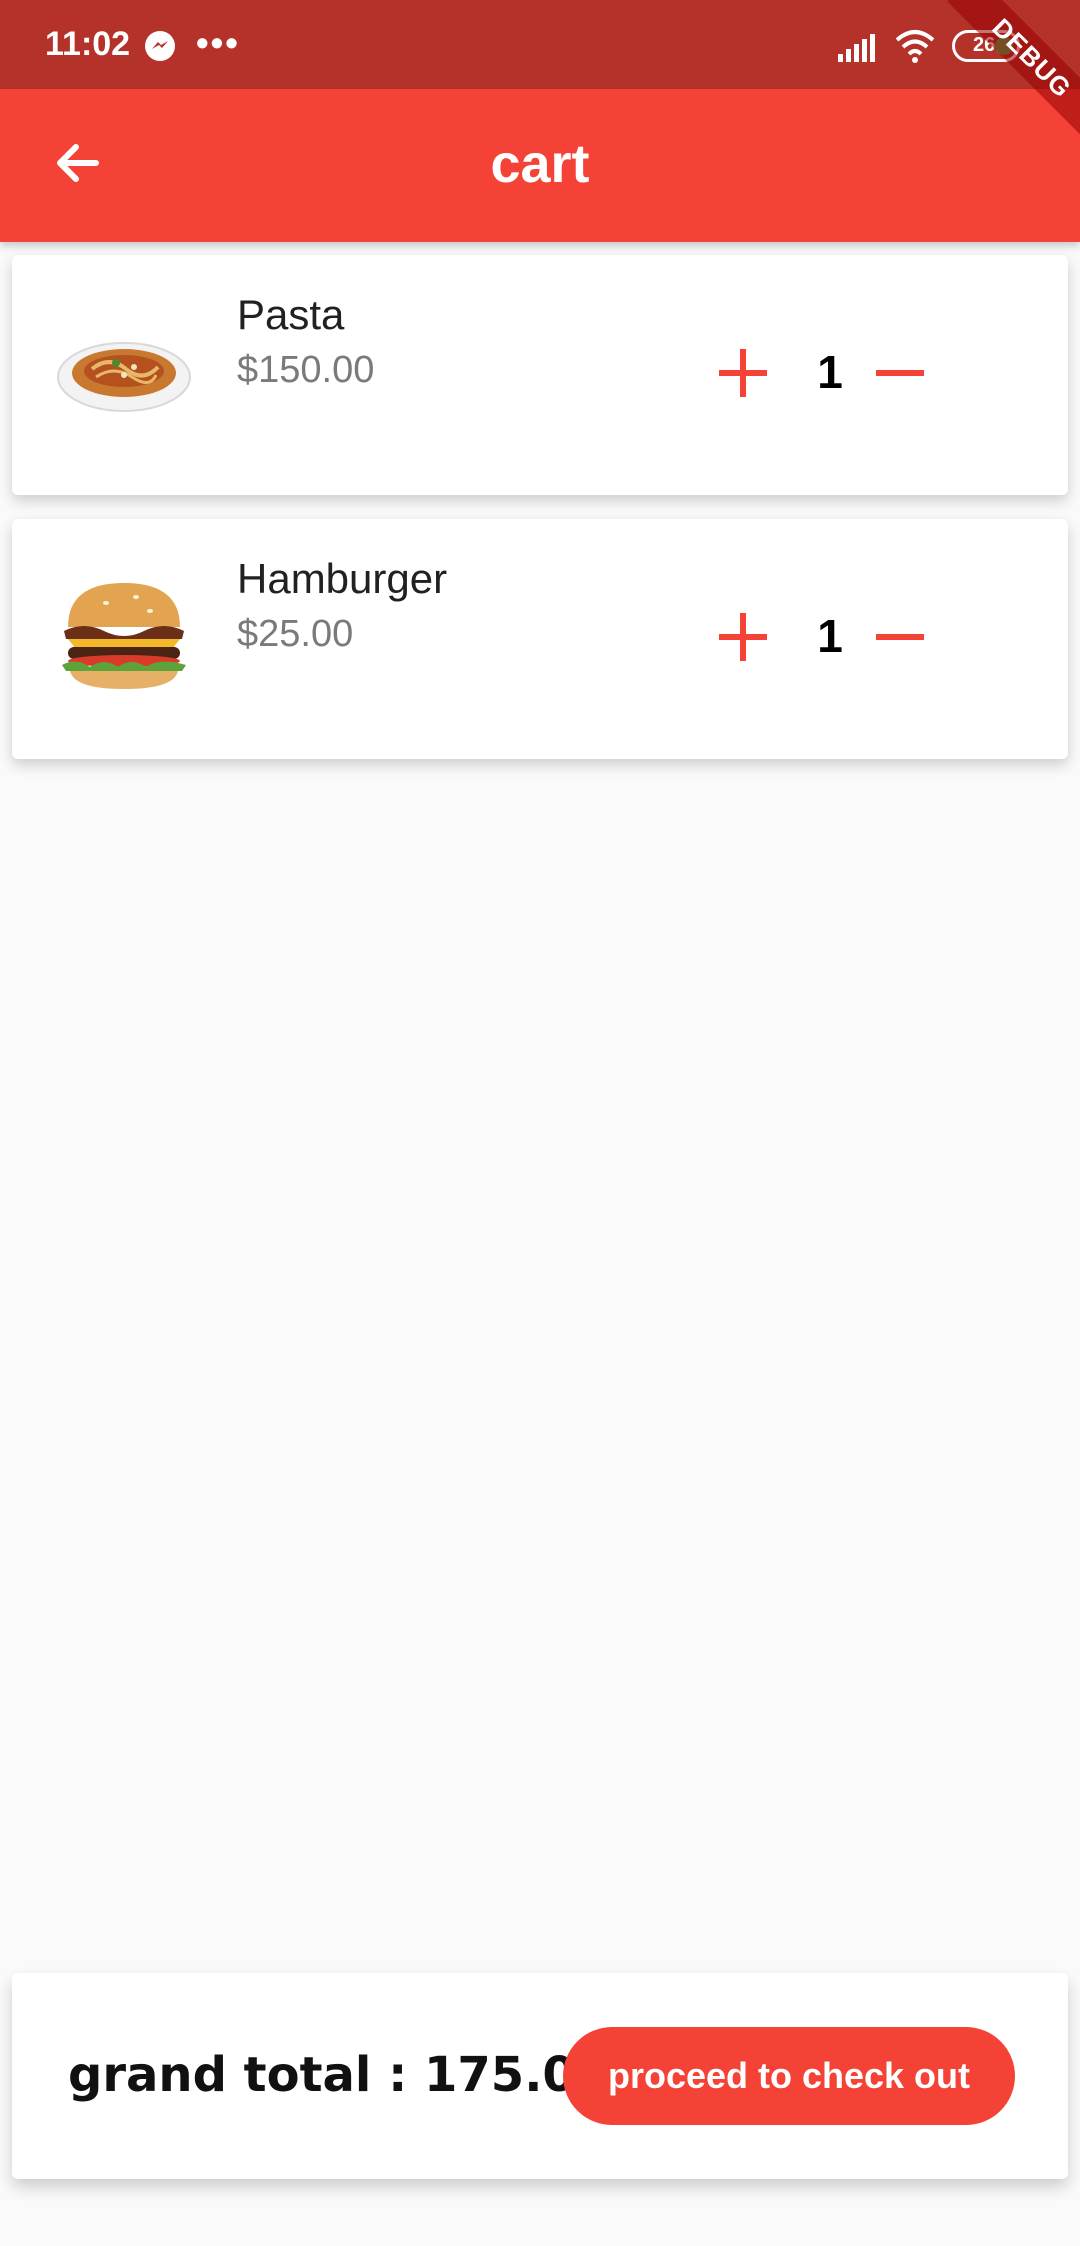 The height and width of the screenshot is (2246, 1080). I want to click on item-price: $25.00, so click(295, 634).